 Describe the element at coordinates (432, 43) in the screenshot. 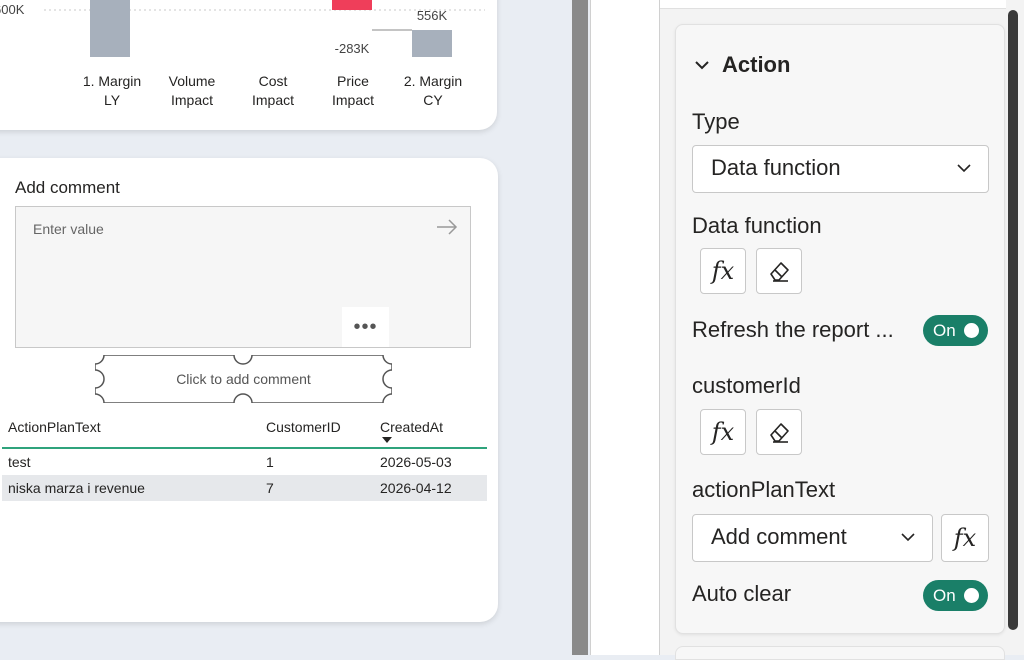

I see `bar-margin-cy` at that location.